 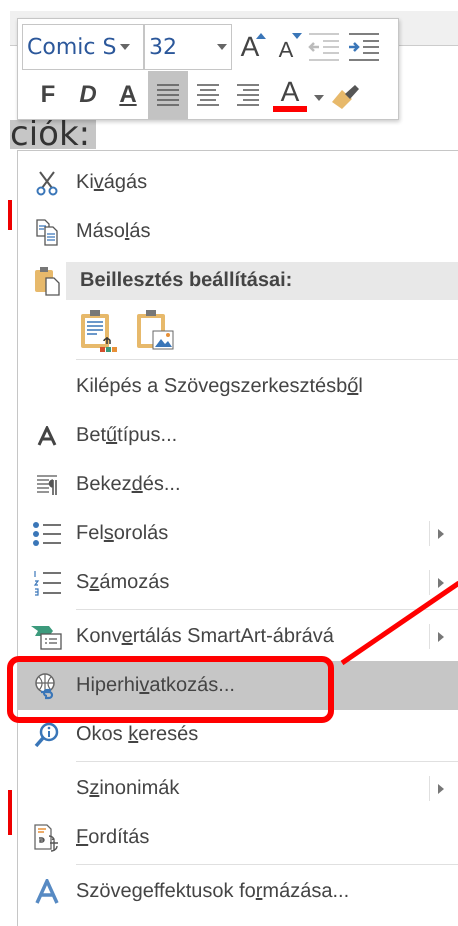 What do you see at coordinates (168, 95) in the screenshot?
I see `align-left-button` at bounding box center [168, 95].